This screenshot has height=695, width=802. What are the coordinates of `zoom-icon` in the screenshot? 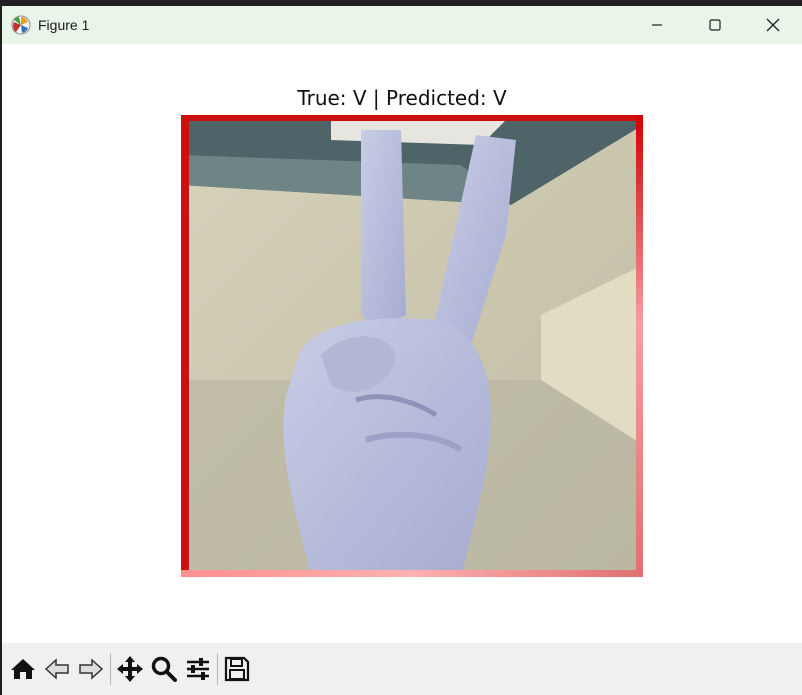 It's located at (164, 669).